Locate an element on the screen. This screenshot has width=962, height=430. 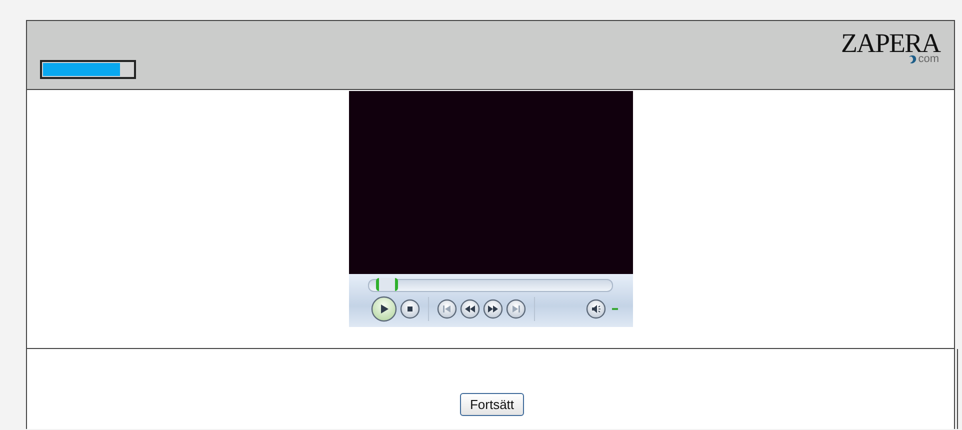
stop-icon is located at coordinates (410, 309).